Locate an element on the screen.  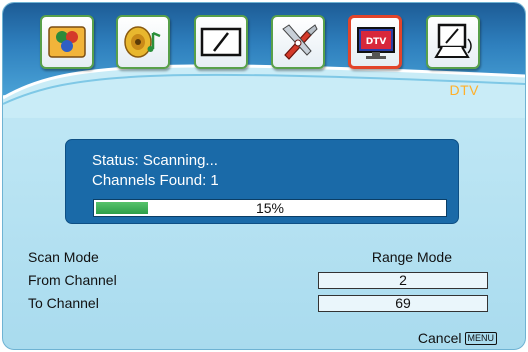
menu-item-picture is located at coordinates (67, 42).